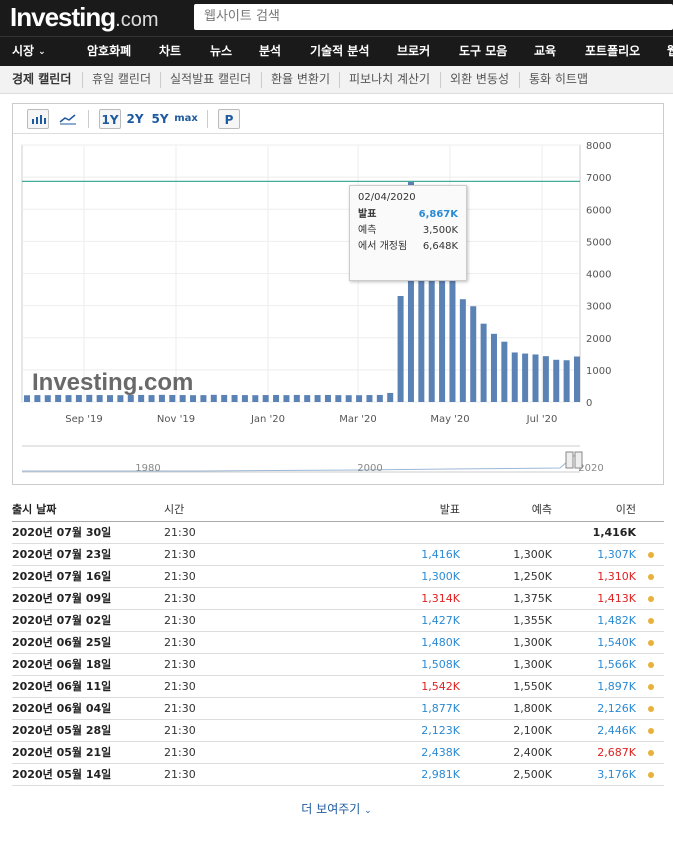  What do you see at coordinates (267, 419) in the screenshot?
I see `x-tick-label: Jan '20` at bounding box center [267, 419].